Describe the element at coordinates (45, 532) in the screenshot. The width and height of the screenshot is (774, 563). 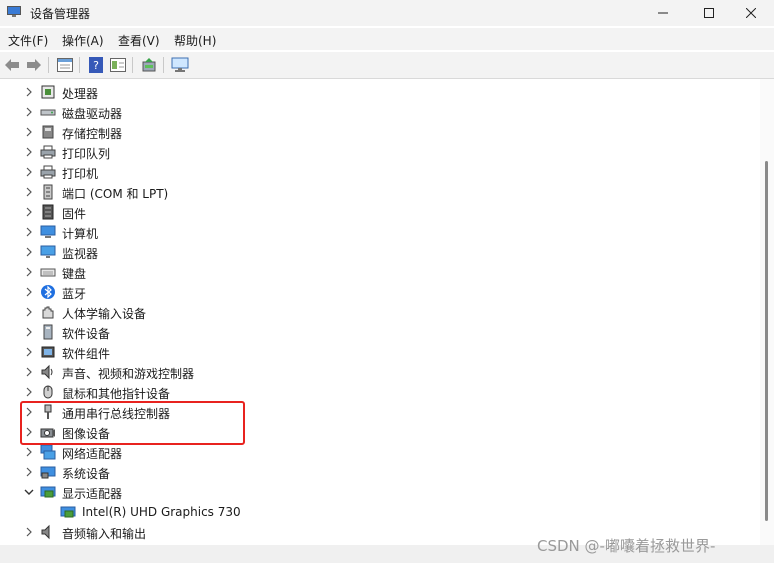
I see `audio-io-icon` at that location.